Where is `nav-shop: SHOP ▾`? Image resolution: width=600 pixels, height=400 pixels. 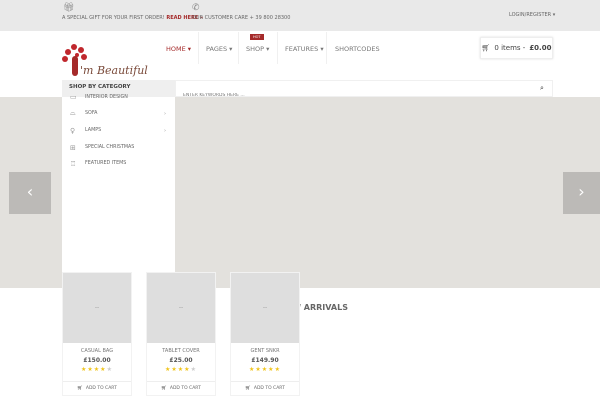 nav-shop: SHOP ▾ is located at coordinates (257, 49).